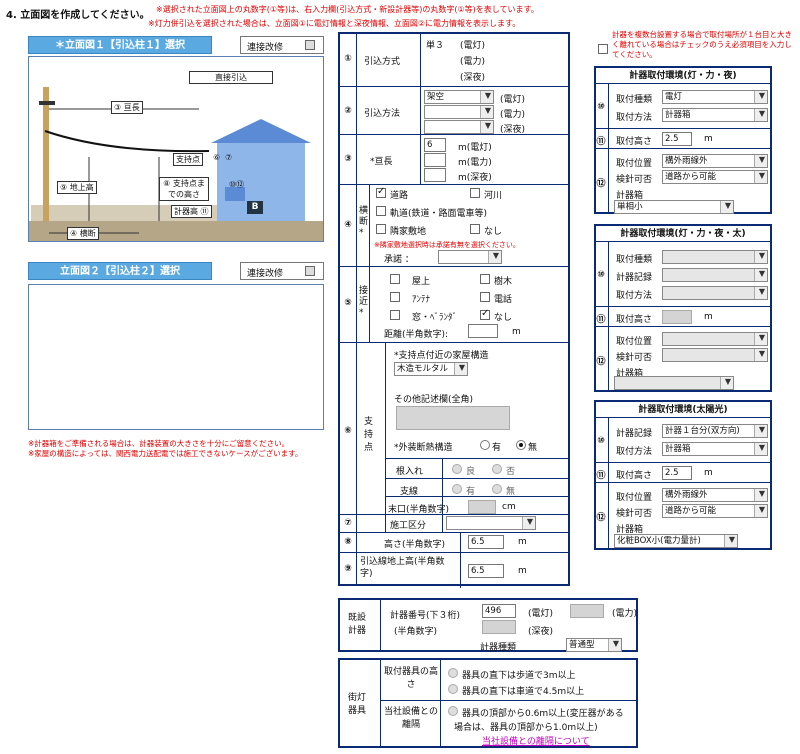 Image resolution: width=800 pixels, height=754 pixels. I want to click on row2-suffix-1: (電灯), so click(513, 100).